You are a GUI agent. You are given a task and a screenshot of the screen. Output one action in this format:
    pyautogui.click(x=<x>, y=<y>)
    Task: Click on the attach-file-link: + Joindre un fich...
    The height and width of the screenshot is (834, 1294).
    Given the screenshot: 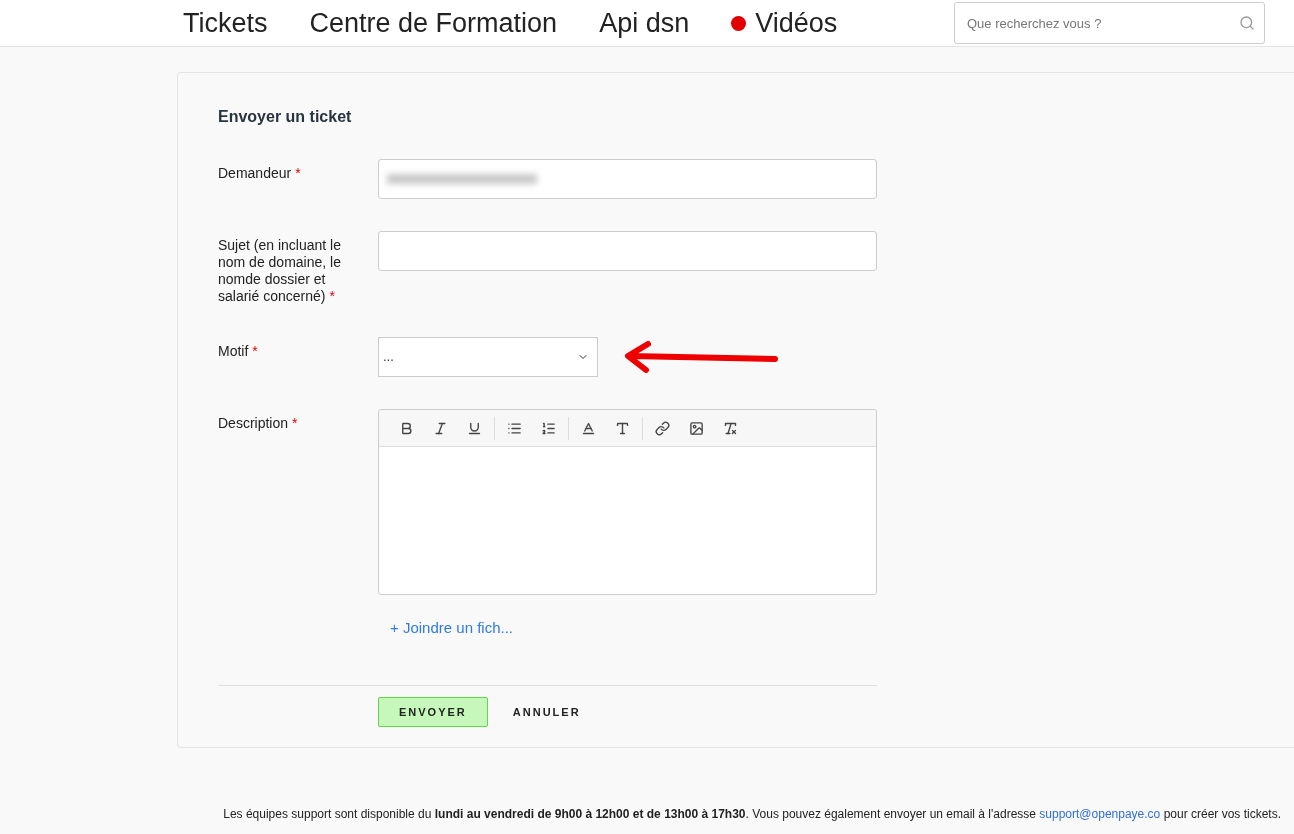 What is the action you would take?
    pyautogui.click(x=451, y=628)
    